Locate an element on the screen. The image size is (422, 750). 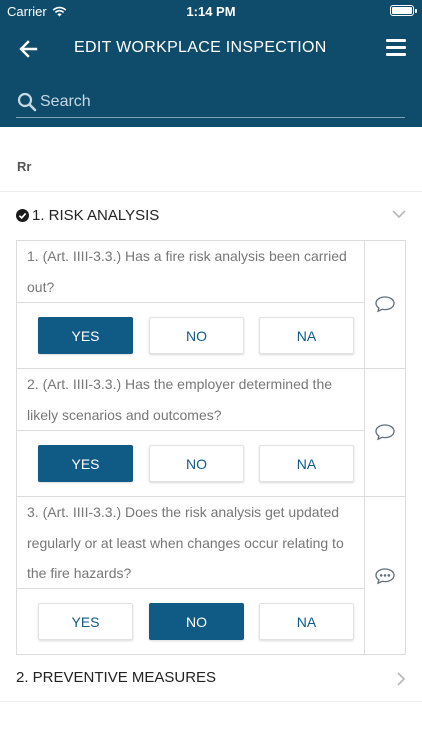
chevron-right-icon is located at coordinates (401, 679).